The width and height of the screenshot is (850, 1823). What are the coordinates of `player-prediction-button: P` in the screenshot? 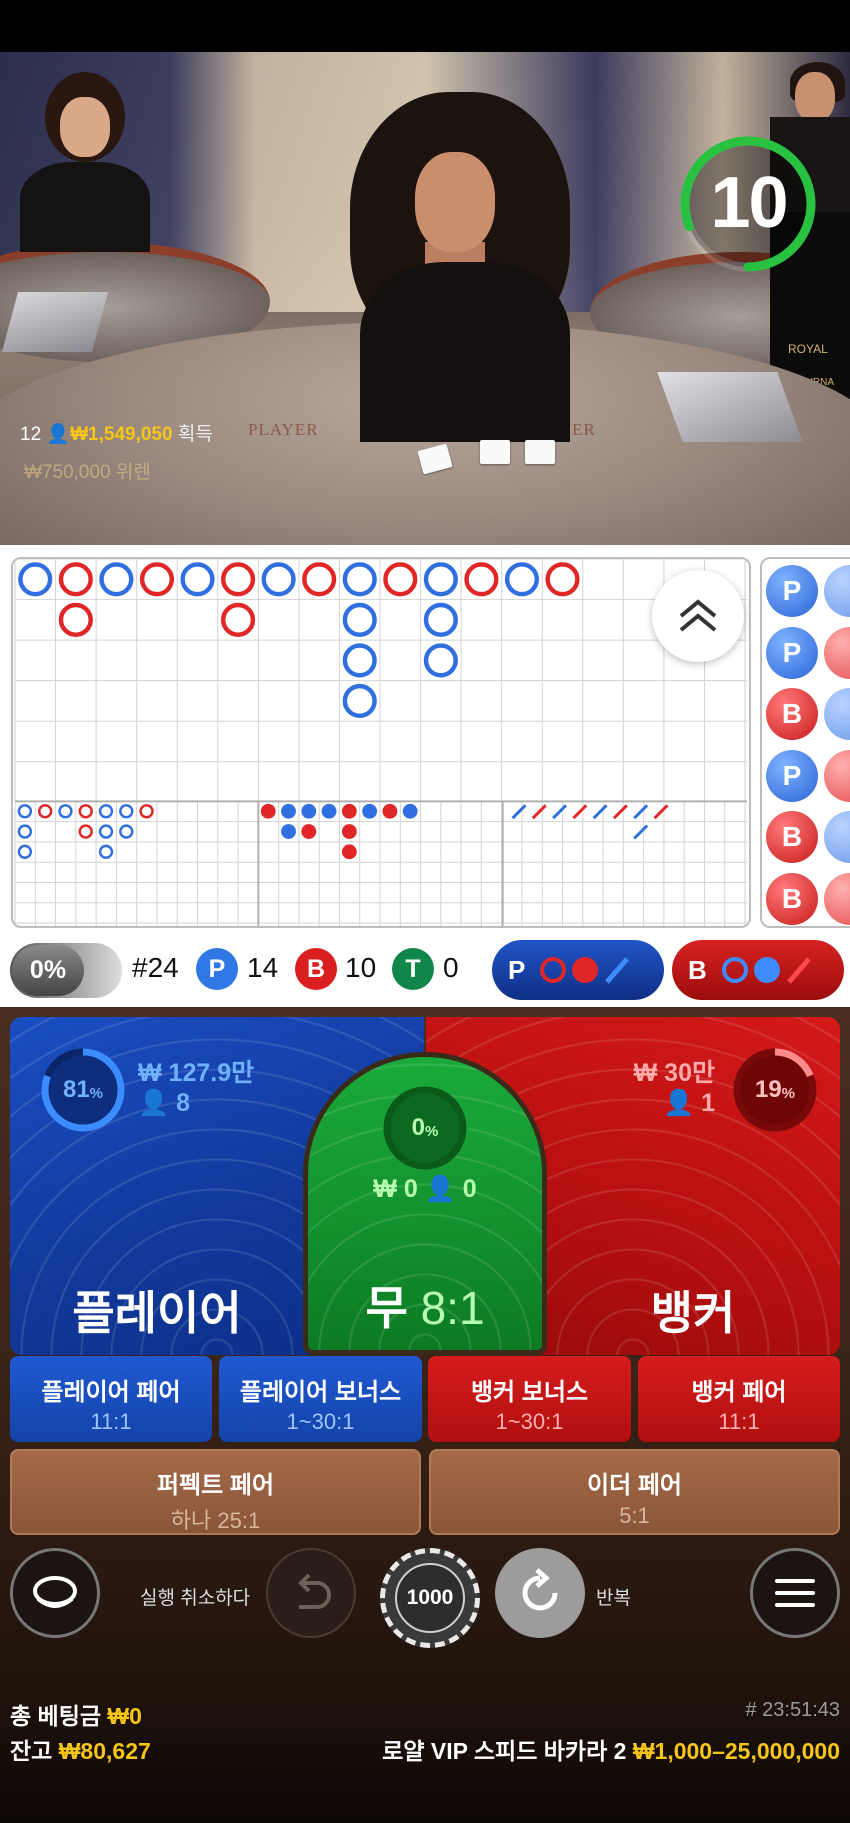 It's located at (578, 970).